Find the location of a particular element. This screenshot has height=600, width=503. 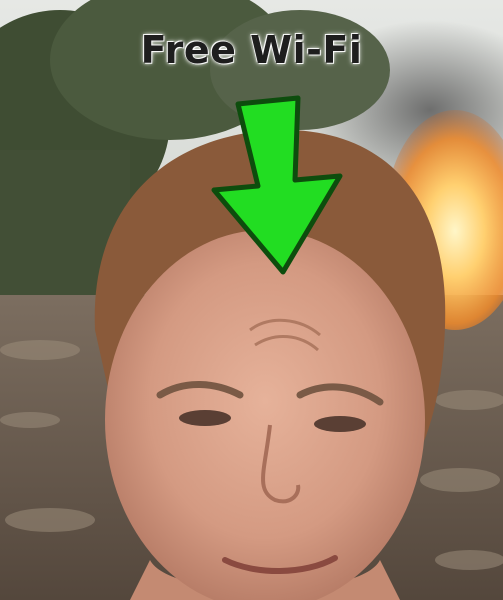

caption-text: Free Wi-Fi is located at coordinates (251, 50).